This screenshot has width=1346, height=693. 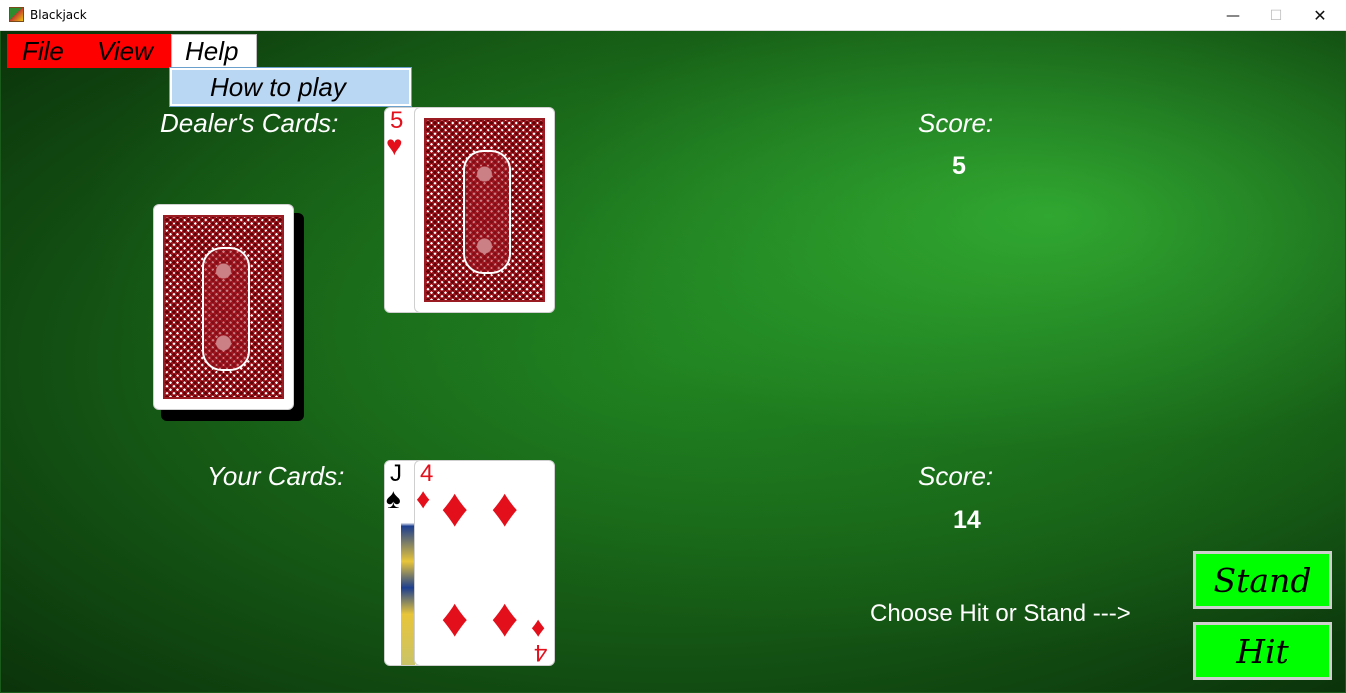 What do you see at coordinates (484, 563) in the screenshot?
I see `player-card-4-diamonds: 4 ♦ ♦ ♦ ♦ ♦ ♦ 4` at bounding box center [484, 563].